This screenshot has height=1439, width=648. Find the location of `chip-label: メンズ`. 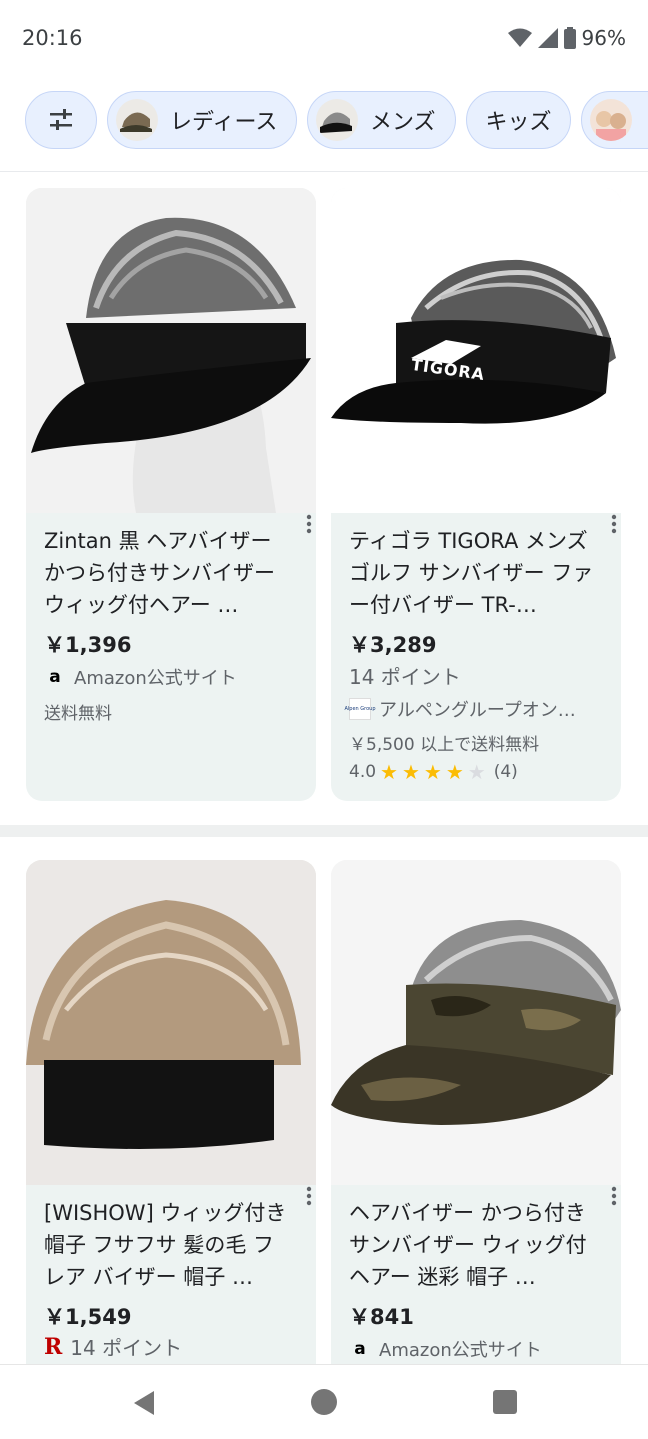

chip-label: メンズ is located at coordinates (403, 122).